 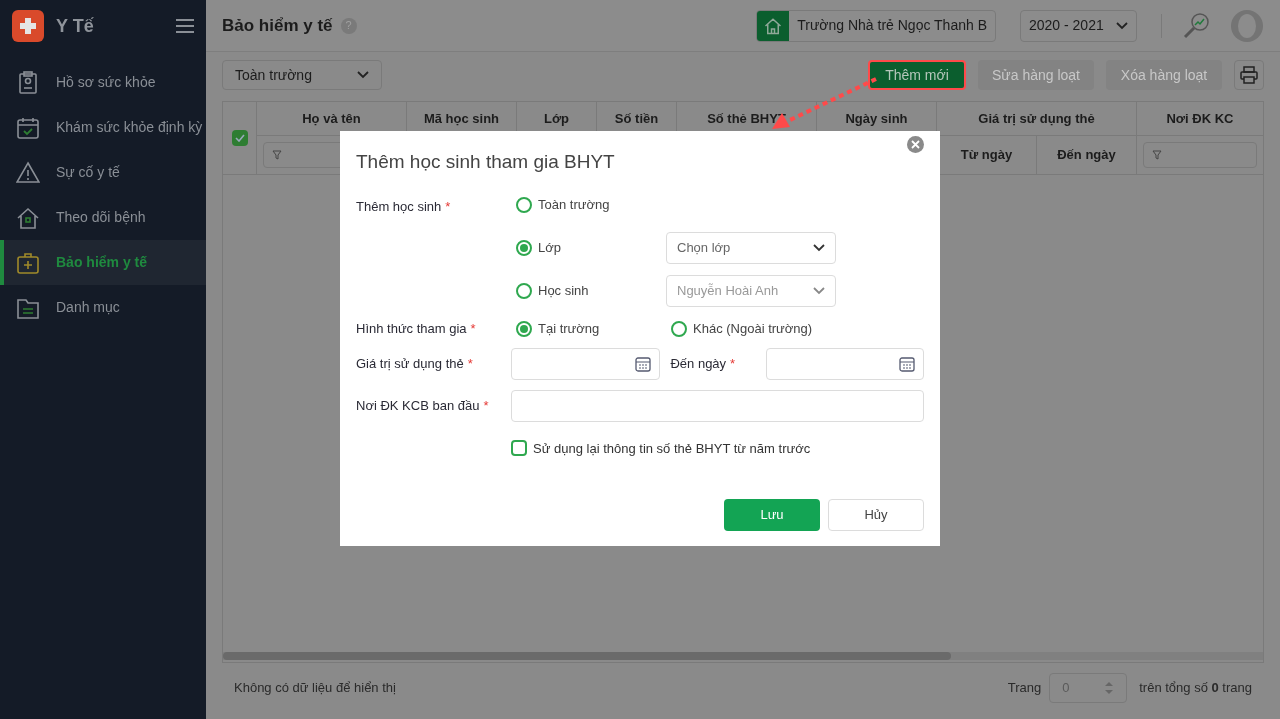 I want to click on toolbar-button: Thêm mới, so click(x=917, y=75).